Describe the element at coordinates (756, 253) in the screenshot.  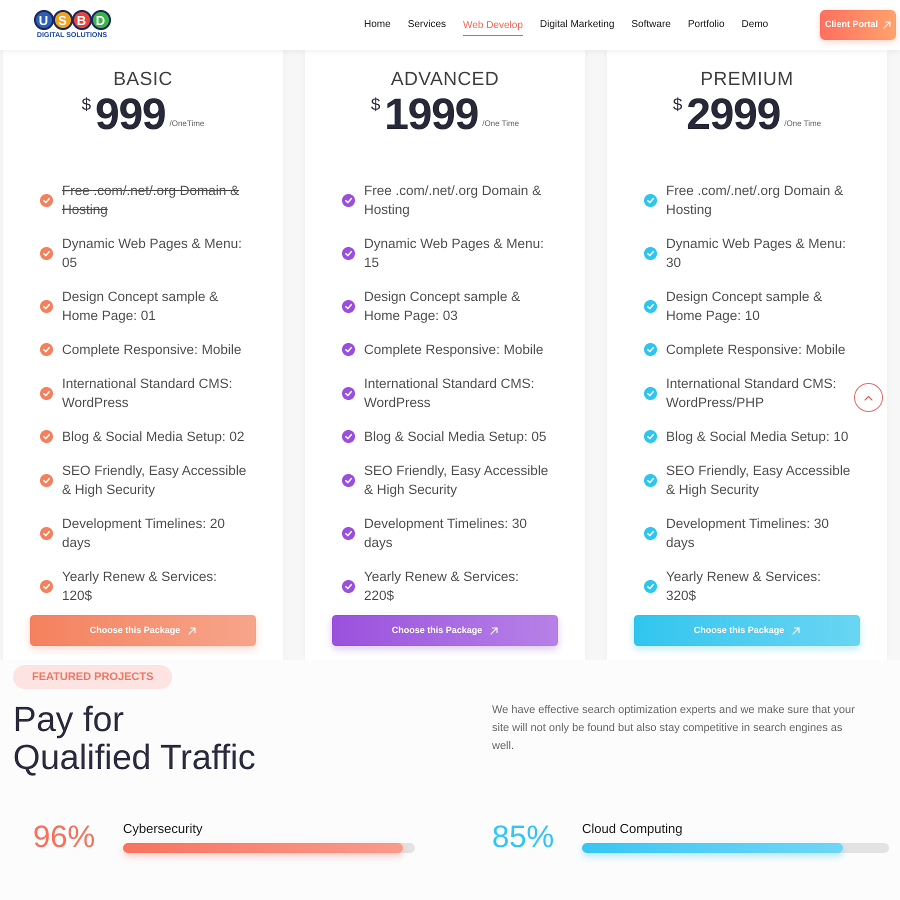
I see `feature-text: Dynamic Web Pages & Menu: 30` at that location.